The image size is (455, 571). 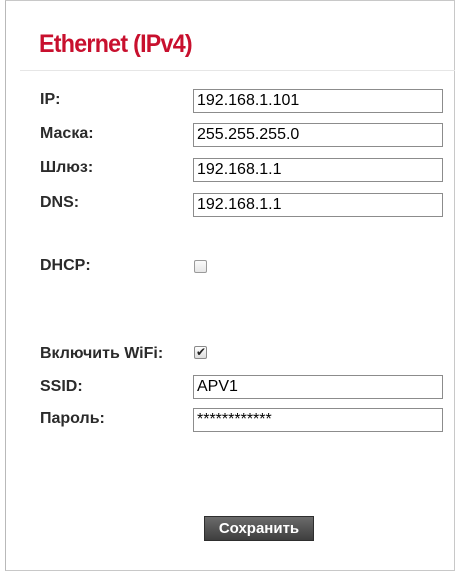 I want to click on ip-input: 192.168.1.101, so click(x=318, y=101).